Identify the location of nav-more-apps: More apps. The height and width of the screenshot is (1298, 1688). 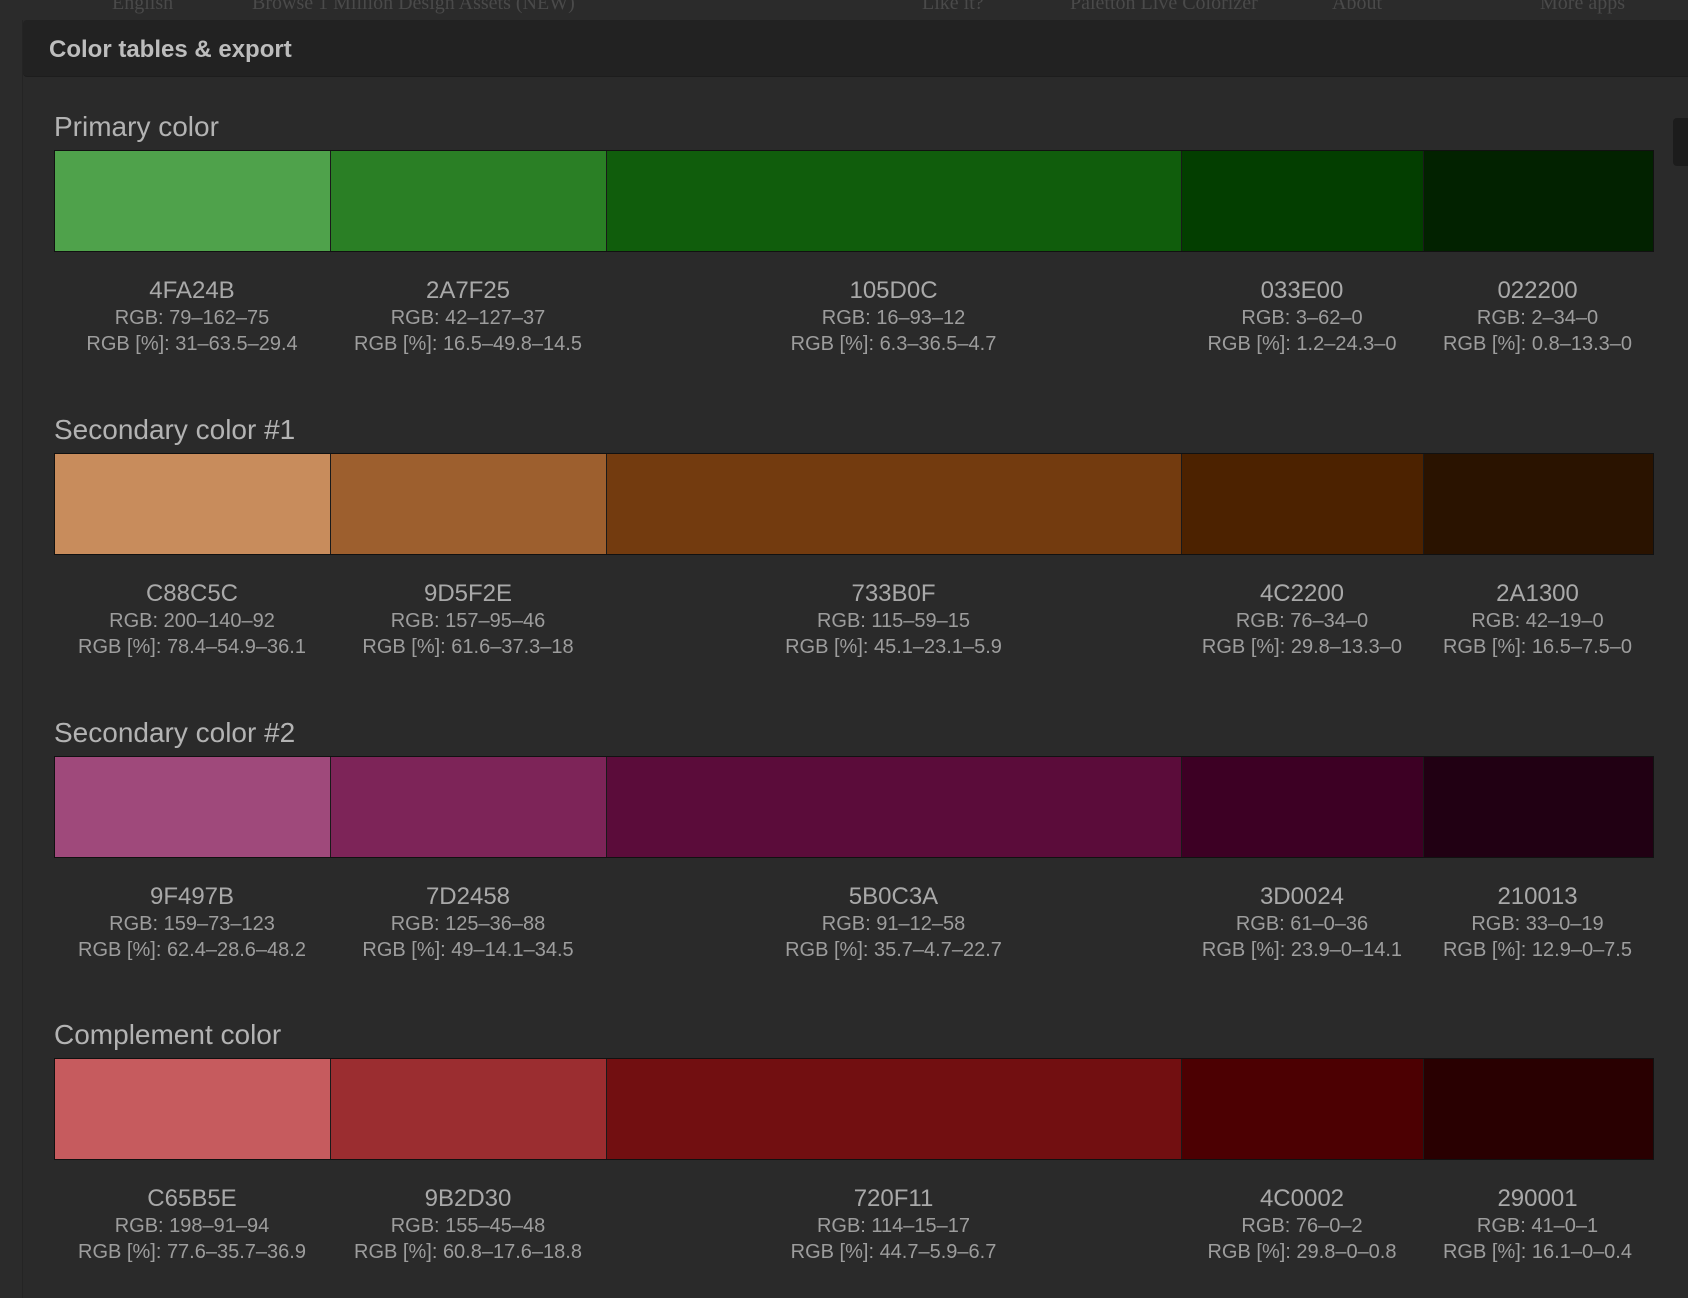
(1582, 7).